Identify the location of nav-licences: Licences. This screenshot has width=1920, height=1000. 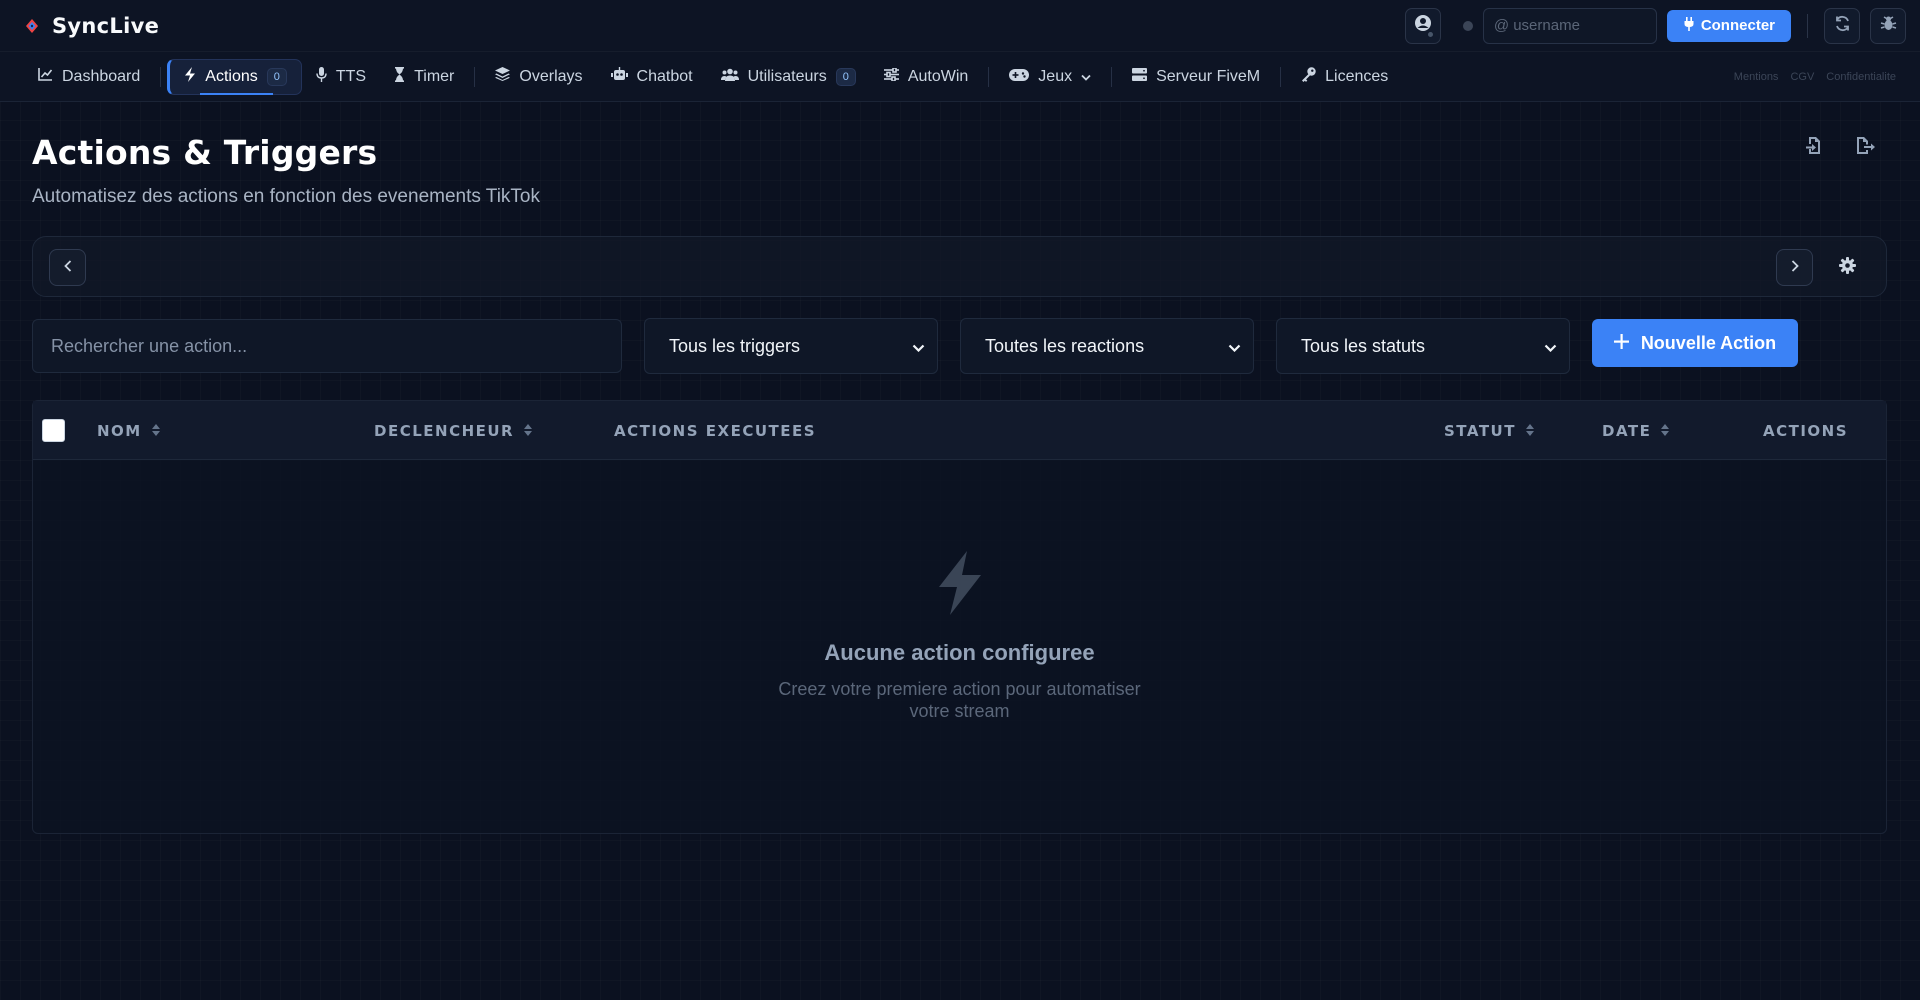
(1344, 77).